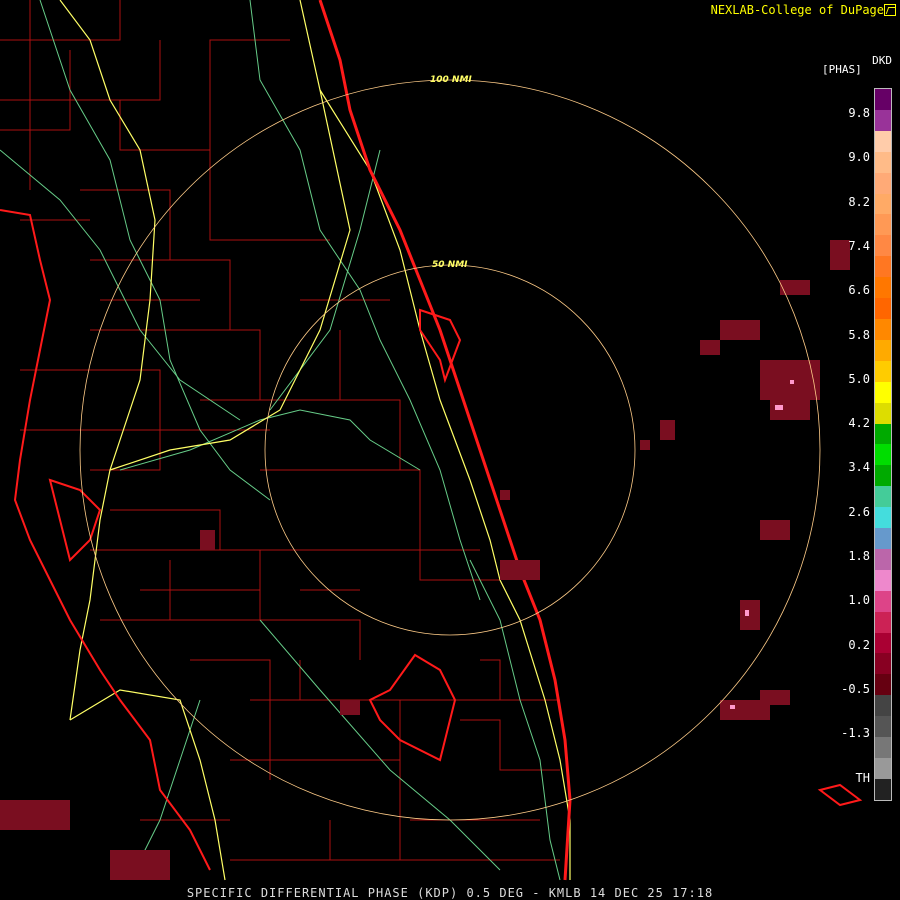 This screenshot has height=900, width=900. Describe the element at coordinates (890, 10) in the screenshot. I see `logo-icon` at that location.